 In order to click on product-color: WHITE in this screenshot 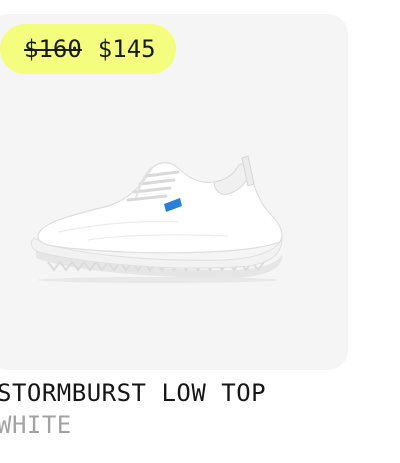, I will do `click(36, 425)`.